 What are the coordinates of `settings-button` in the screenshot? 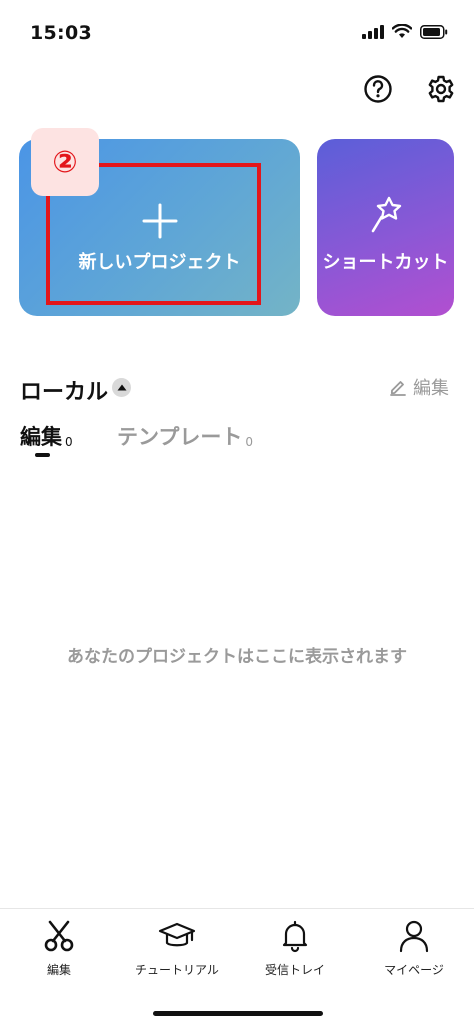 It's located at (441, 89).